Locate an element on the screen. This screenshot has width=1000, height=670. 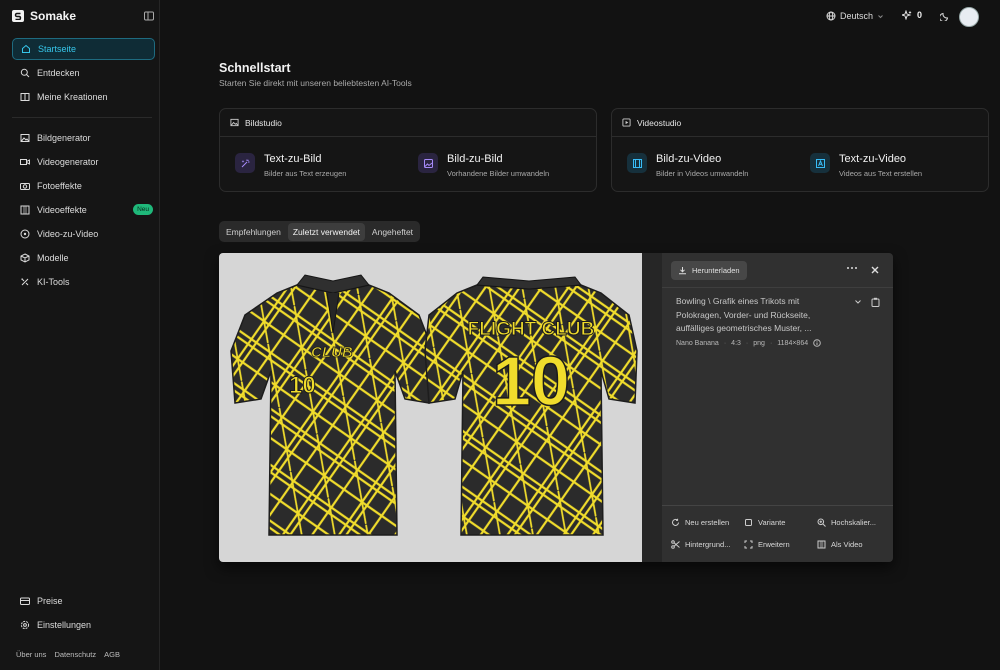
action-label: Erweitern is located at coordinates (774, 544).